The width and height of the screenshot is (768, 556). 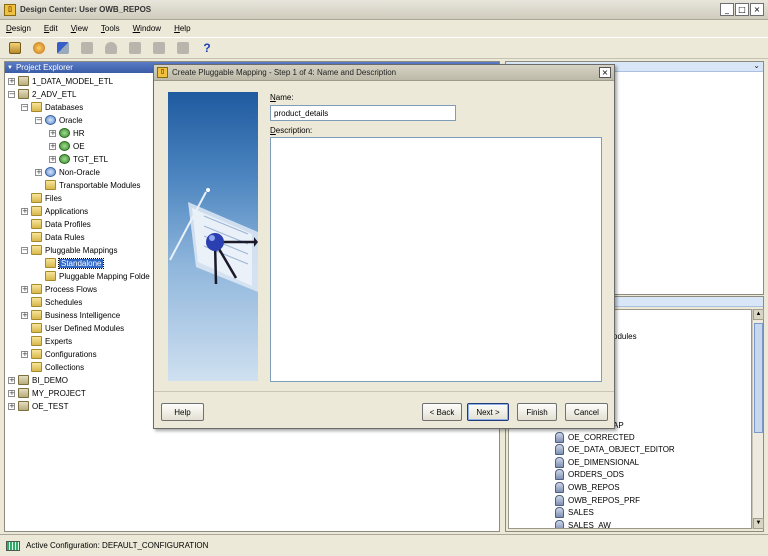 I want to click on tree-item: Transportable Modules, so click(x=88, y=185).